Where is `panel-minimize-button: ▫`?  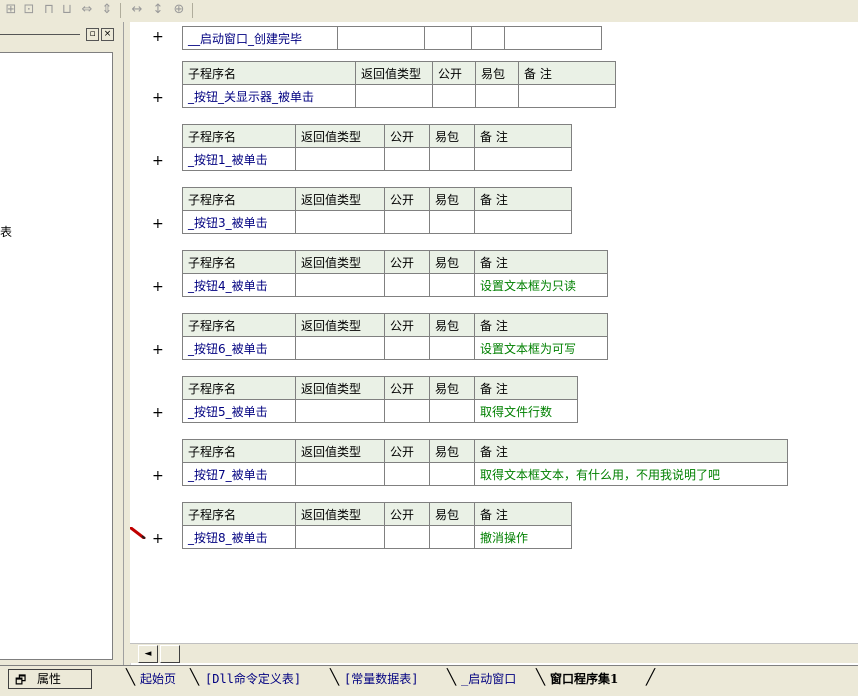 panel-minimize-button: ▫ is located at coordinates (92, 34).